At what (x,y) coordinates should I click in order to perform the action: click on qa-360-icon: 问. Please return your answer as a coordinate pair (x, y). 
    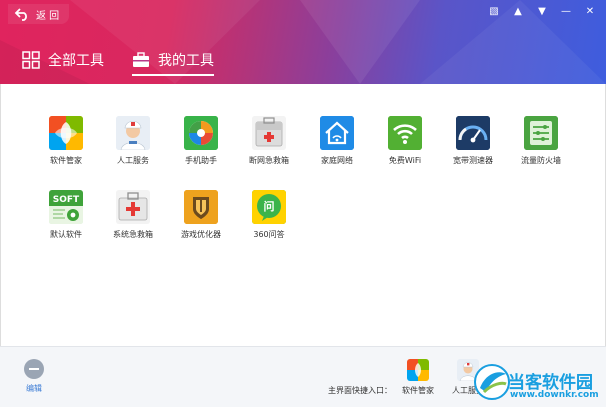
    Looking at the image, I should click on (269, 207).